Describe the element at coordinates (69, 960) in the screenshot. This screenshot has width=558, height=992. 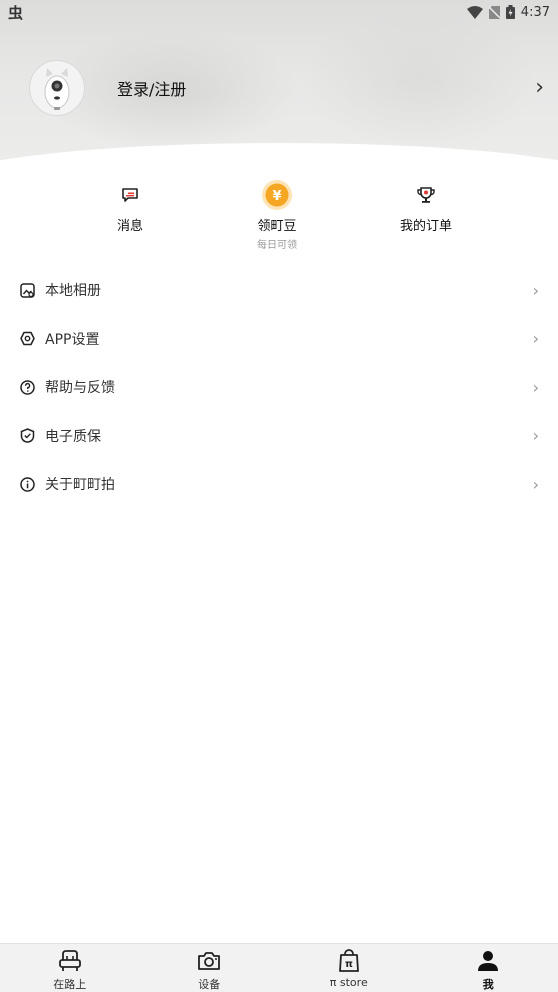
I see `car-seat-icon` at that location.